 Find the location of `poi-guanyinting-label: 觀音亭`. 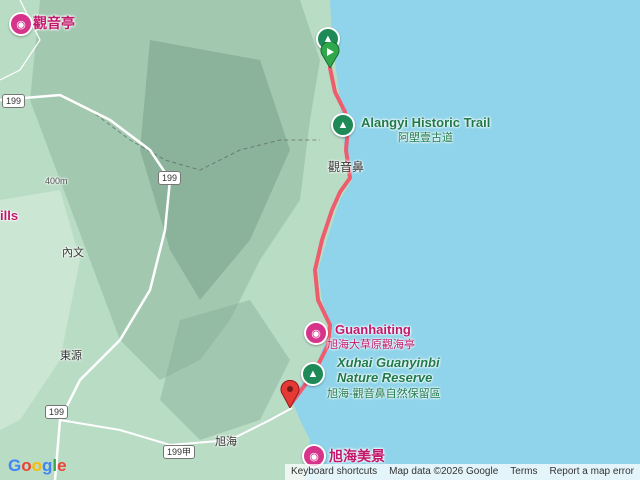

poi-guanyinting-label: 觀音亭 is located at coordinates (54, 23).